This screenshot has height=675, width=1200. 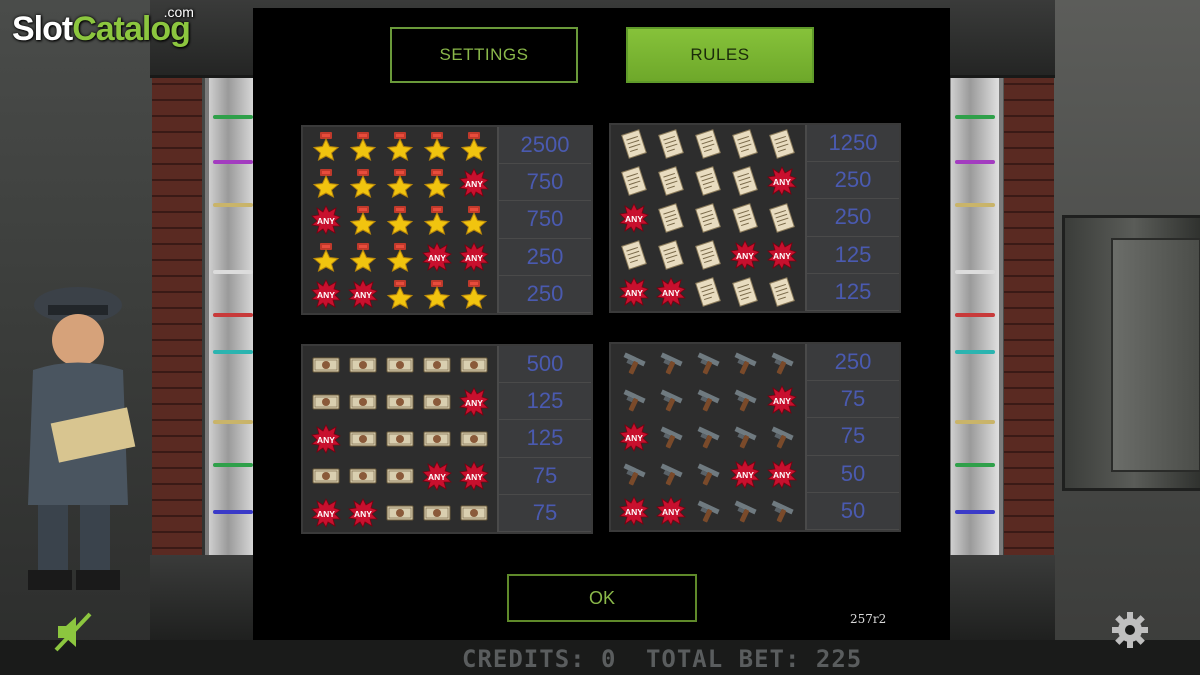 I want to click on paytable-row: 500, so click(x=447, y=365).